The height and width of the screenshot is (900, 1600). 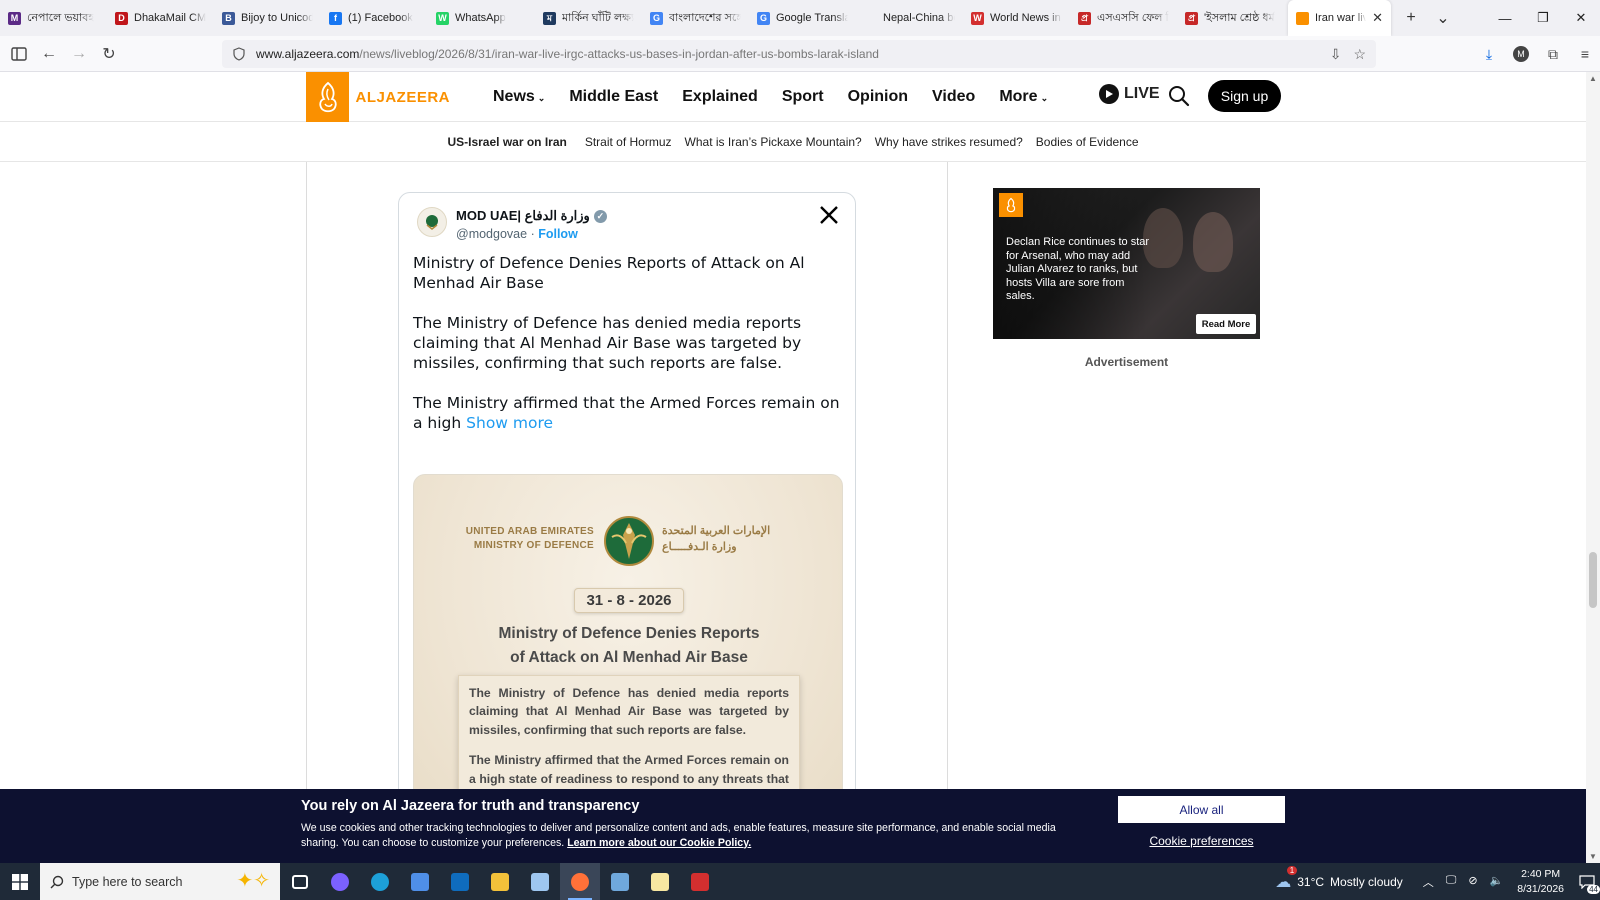 I want to click on nav-item-middle-east: Middle East, so click(x=613, y=97).